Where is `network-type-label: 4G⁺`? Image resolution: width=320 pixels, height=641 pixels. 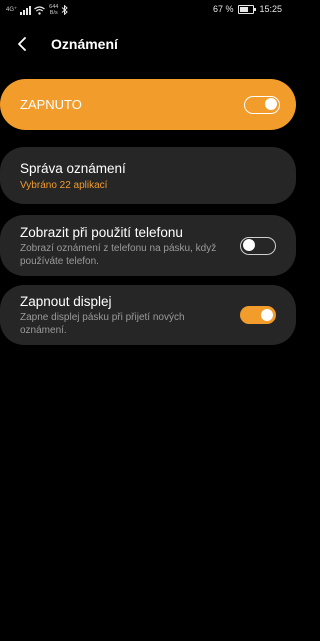 network-type-label: 4G⁺ is located at coordinates (12, 10).